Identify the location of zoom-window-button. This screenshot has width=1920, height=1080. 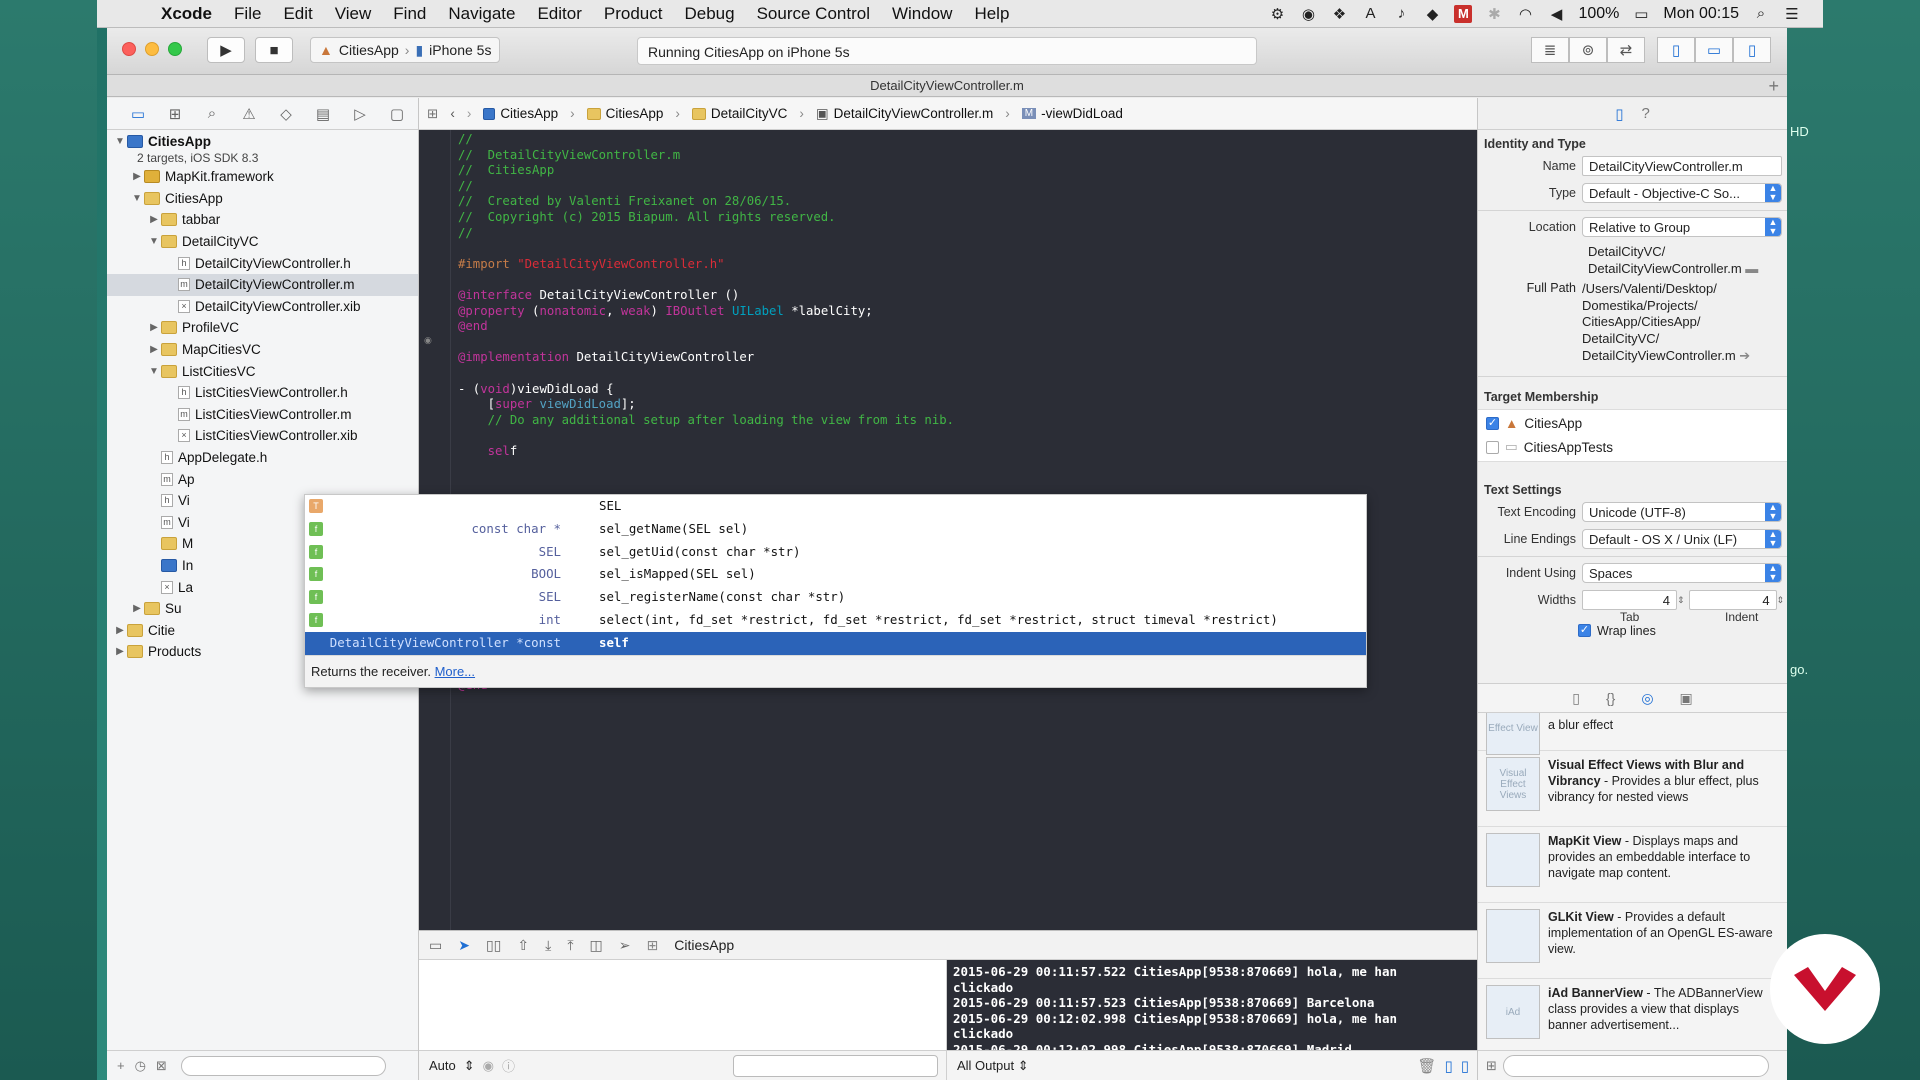
(175, 49).